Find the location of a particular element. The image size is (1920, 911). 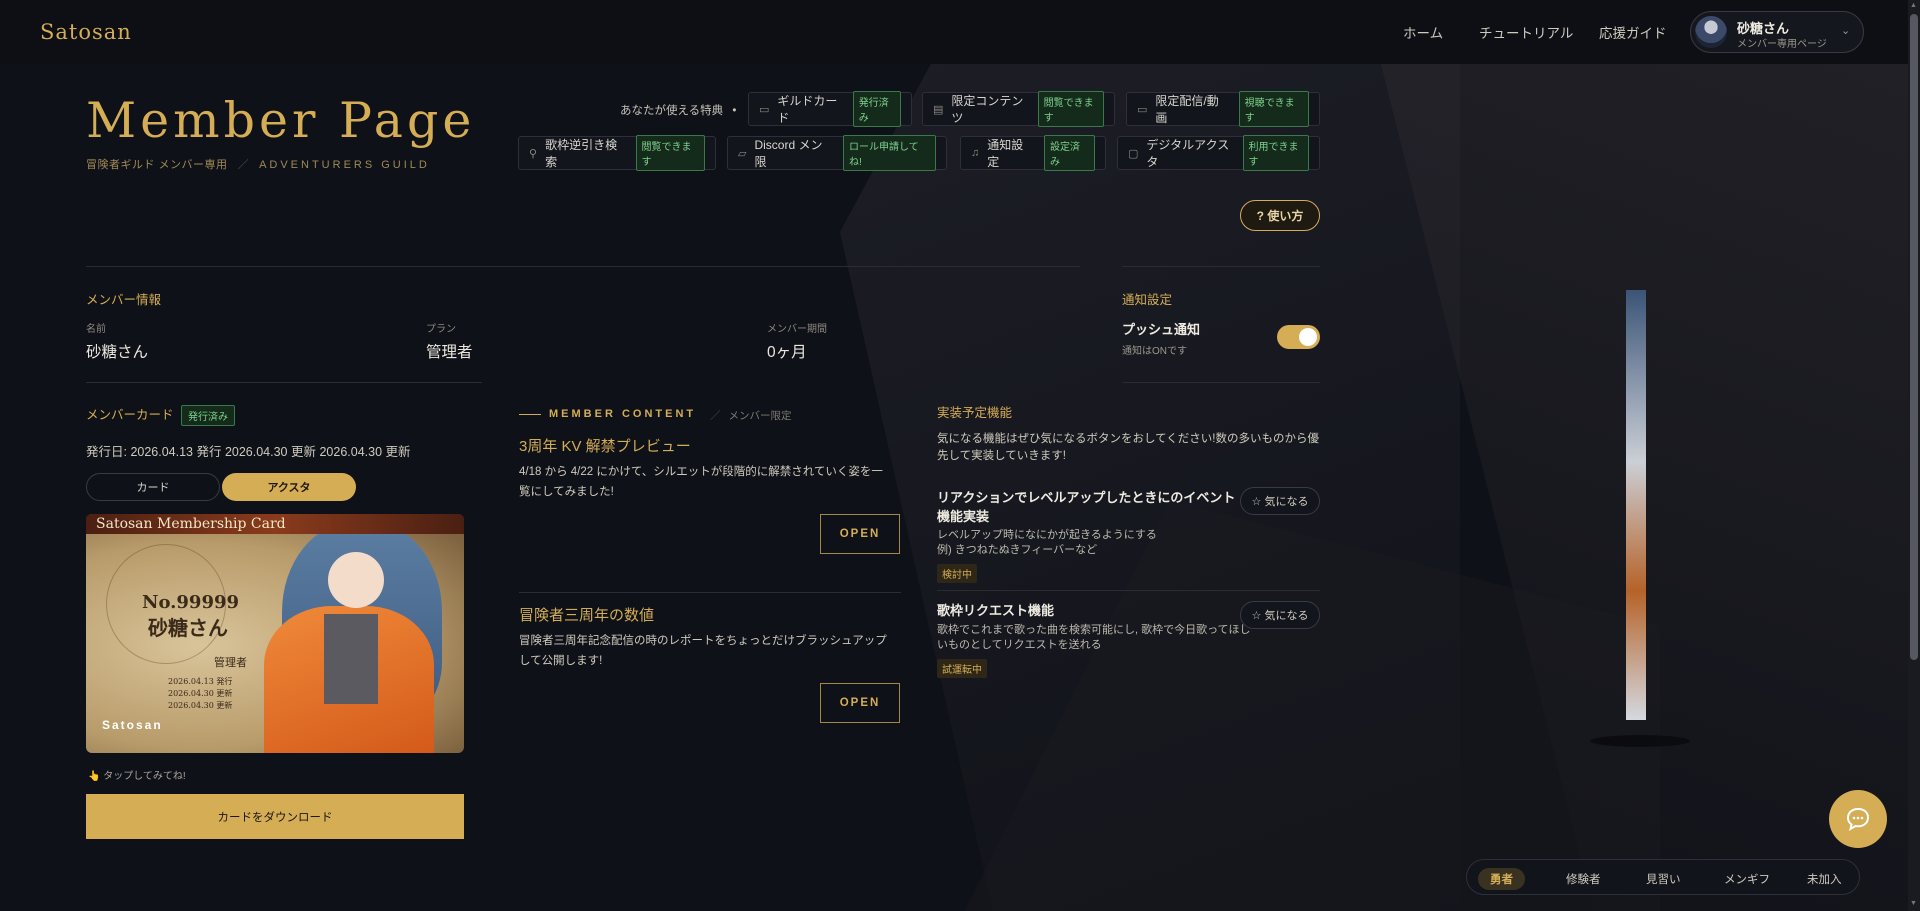

perk-digital-acrylic: ▢ デジタルアクスタ 利用できます is located at coordinates (1218, 153).